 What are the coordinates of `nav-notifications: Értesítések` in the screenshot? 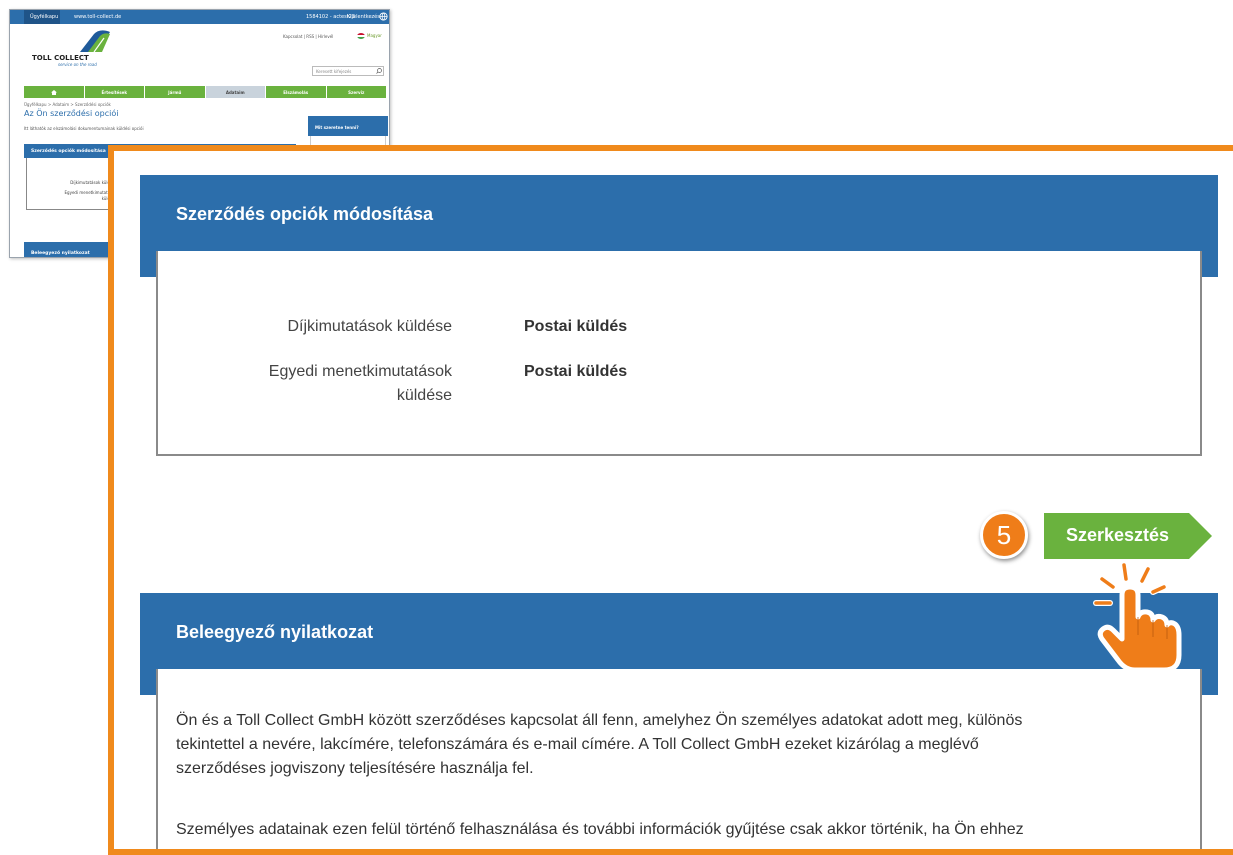 It's located at (114, 92).